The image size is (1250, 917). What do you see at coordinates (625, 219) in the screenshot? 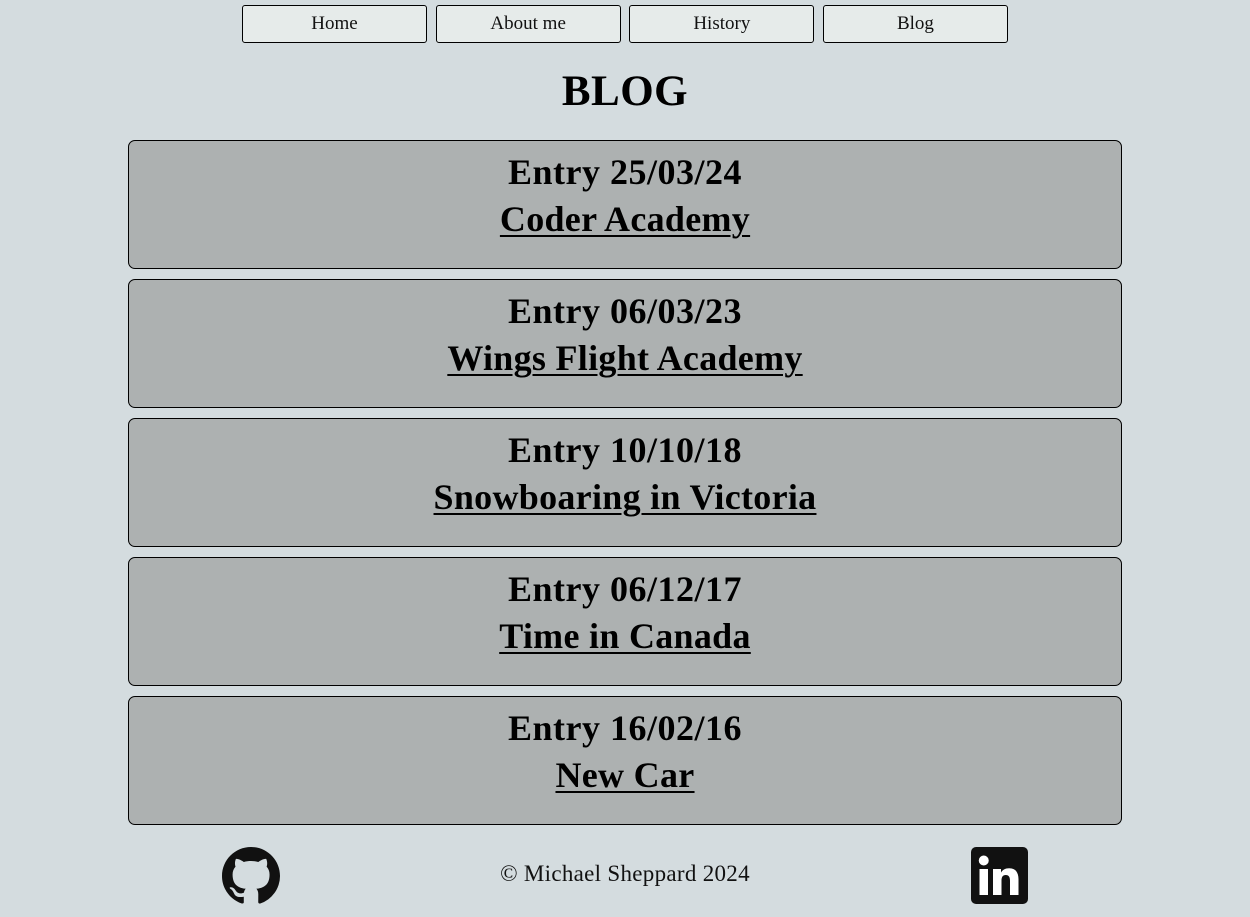
I see `entry-title-link: Coder Academy` at bounding box center [625, 219].